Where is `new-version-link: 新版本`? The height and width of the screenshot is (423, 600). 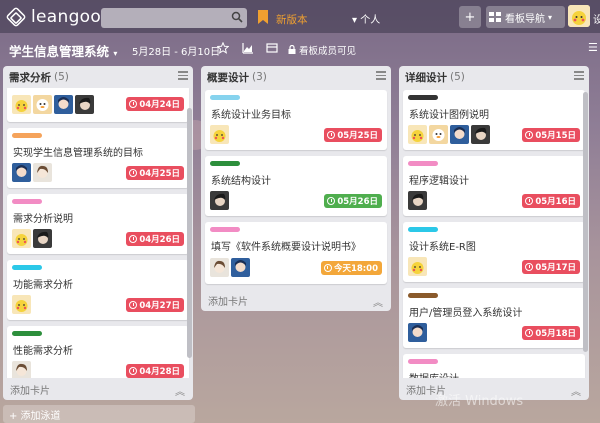
new-version-link: 新版本 is located at coordinates (292, 19).